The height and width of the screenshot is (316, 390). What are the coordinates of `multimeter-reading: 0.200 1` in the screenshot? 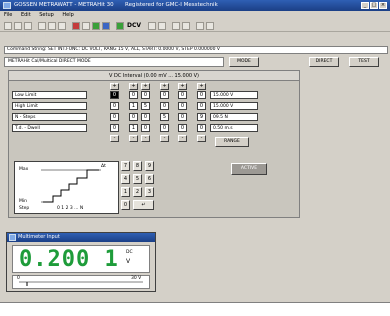 It's located at (69, 259).